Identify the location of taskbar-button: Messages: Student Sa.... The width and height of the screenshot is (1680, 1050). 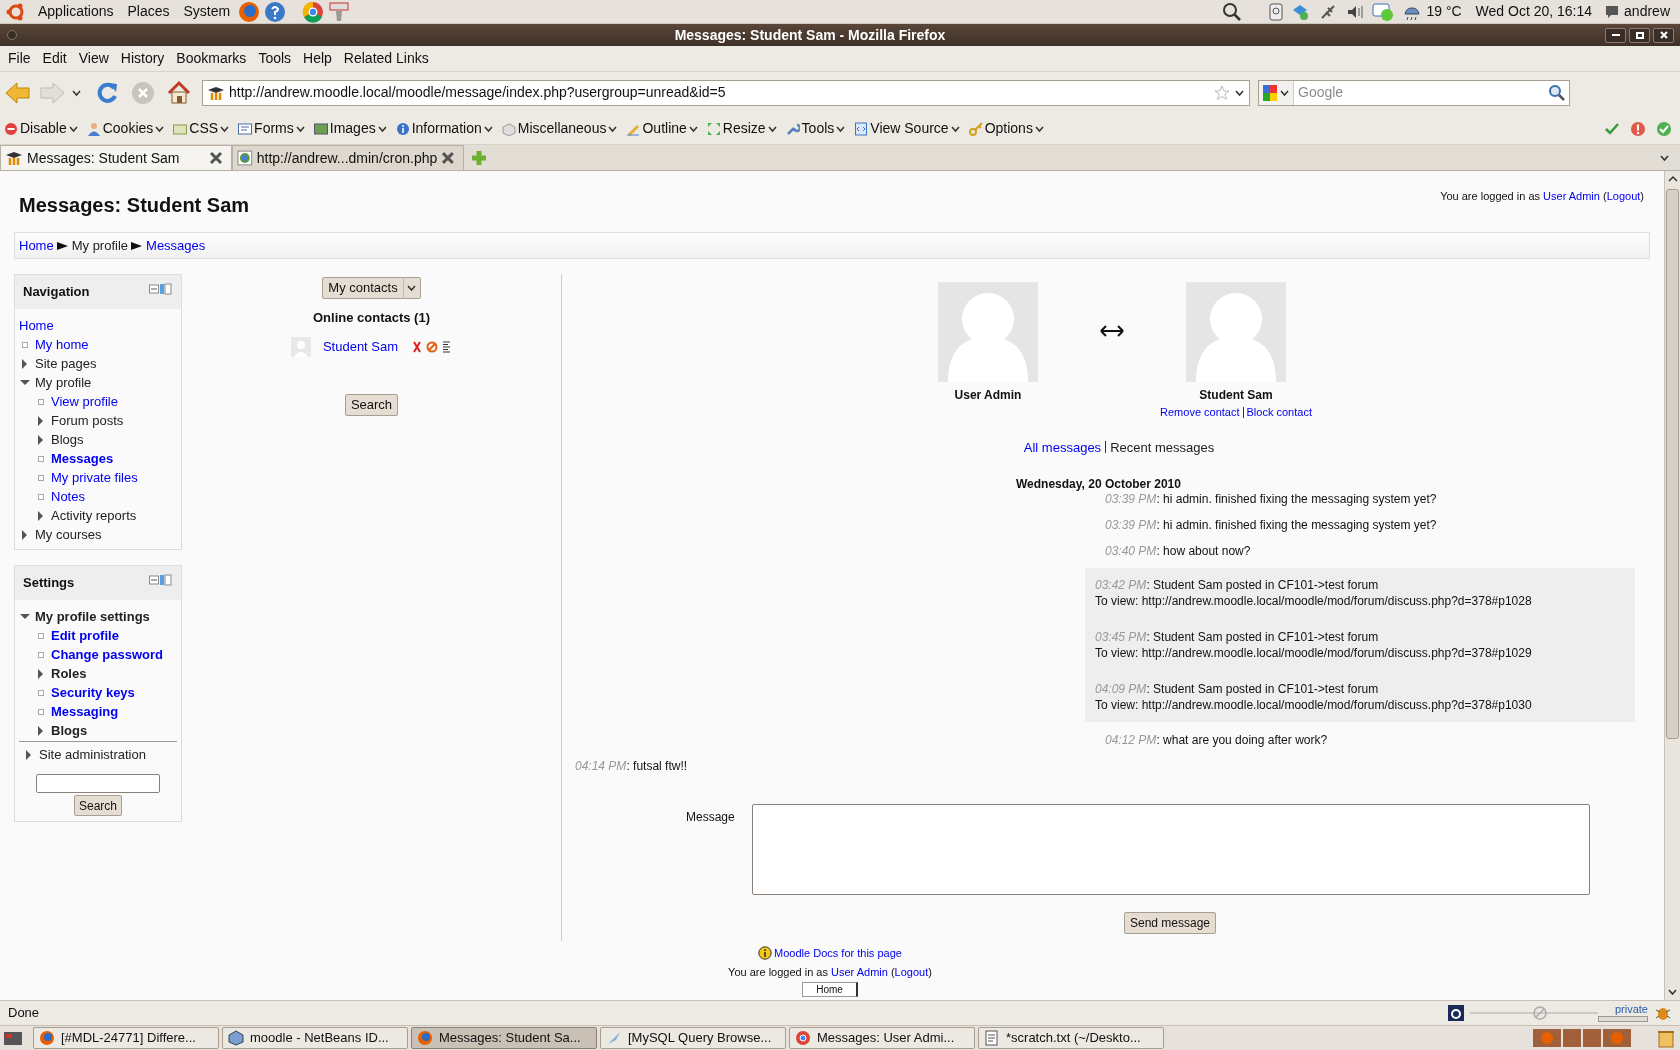
(504, 1038).